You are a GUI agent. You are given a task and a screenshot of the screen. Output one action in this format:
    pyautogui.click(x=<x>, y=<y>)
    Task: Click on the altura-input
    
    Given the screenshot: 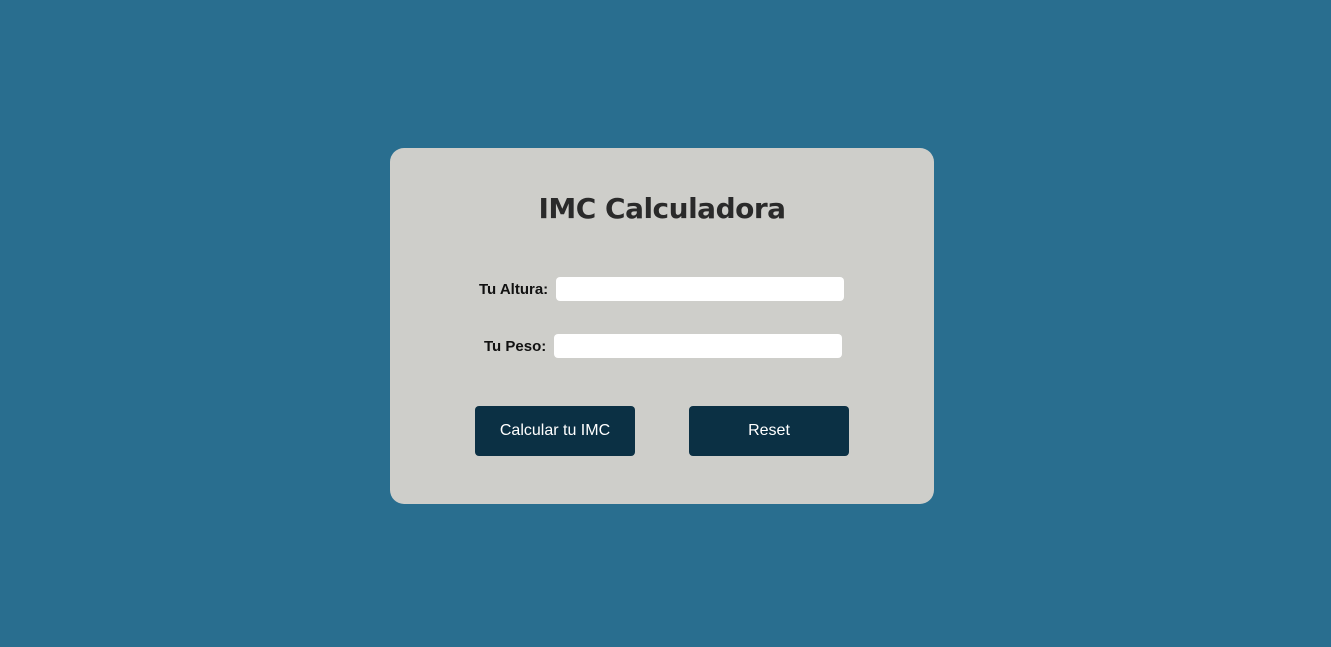 What is the action you would take?
    pyautogui.click(x=700, y=289)
    